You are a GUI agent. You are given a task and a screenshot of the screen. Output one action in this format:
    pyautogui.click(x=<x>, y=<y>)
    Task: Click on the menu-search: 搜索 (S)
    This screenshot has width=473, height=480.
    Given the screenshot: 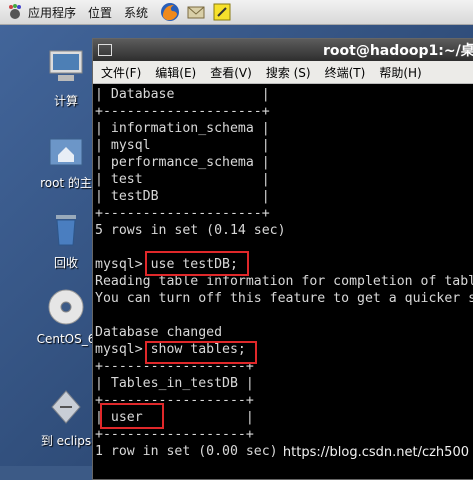 What is the action you would take?
    pyautogui.click(x=288, y=72)
    